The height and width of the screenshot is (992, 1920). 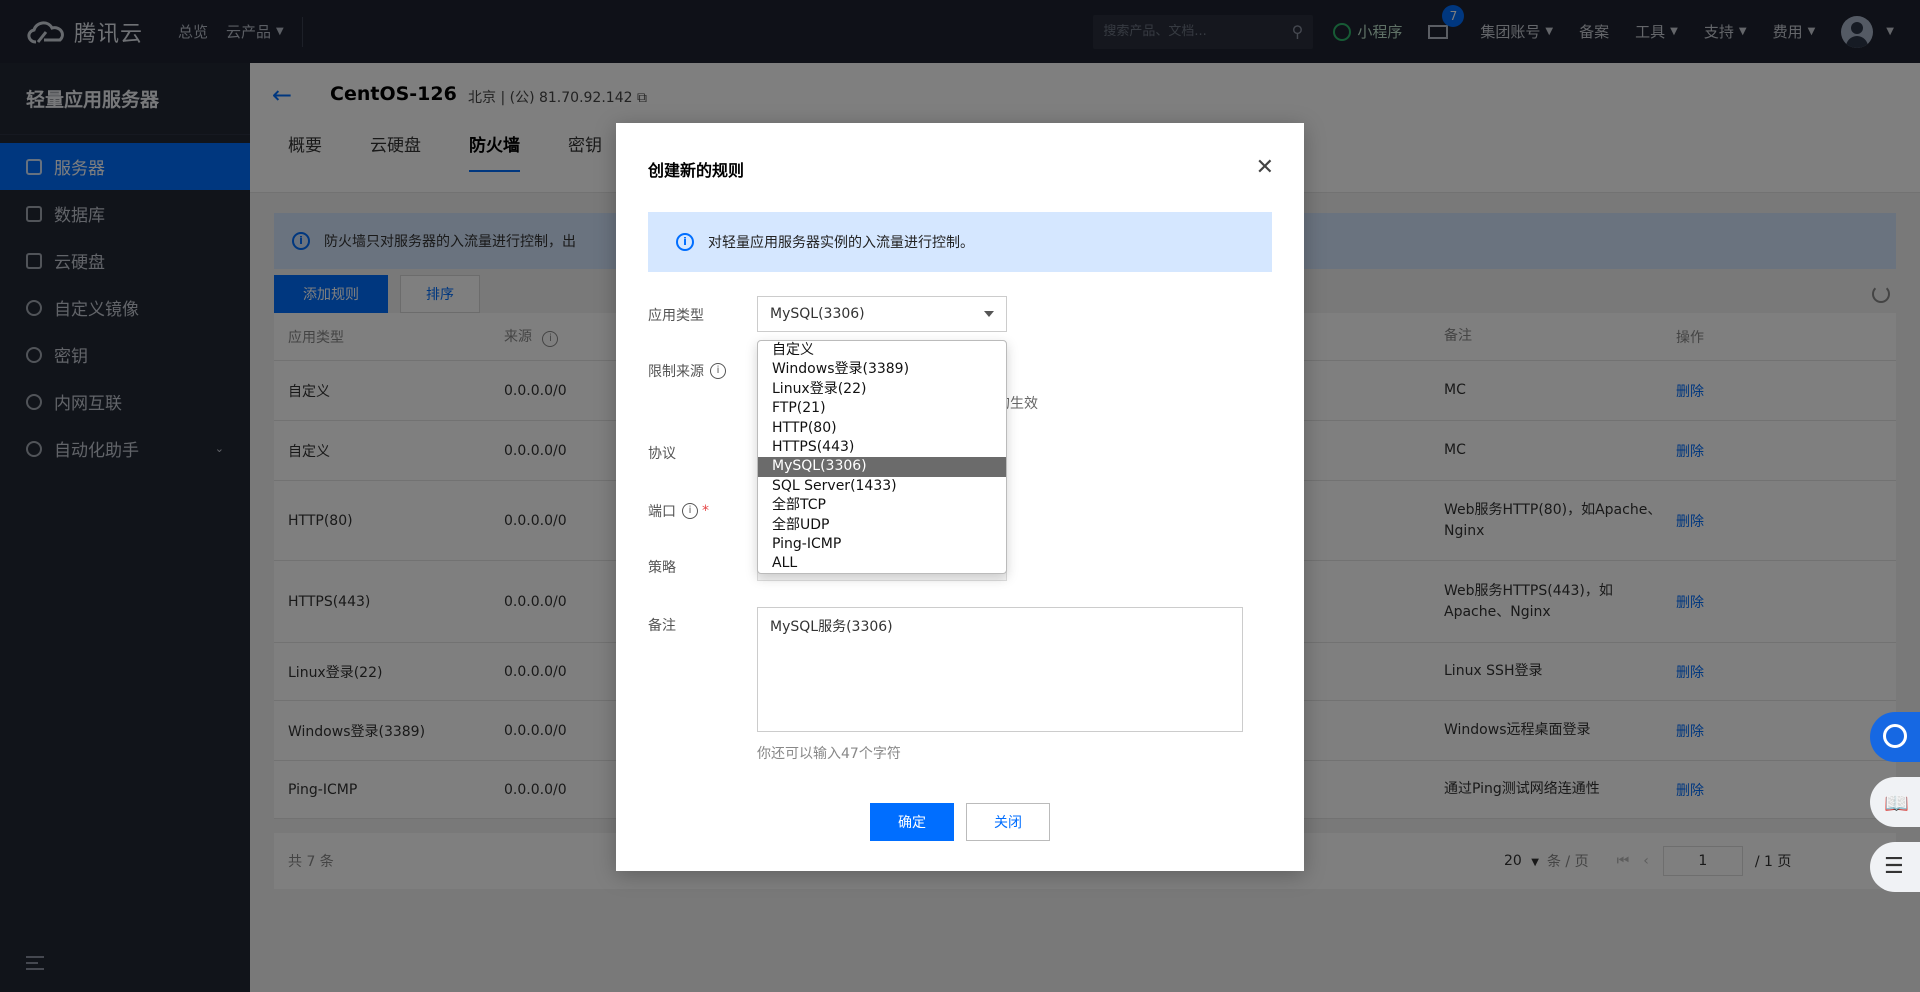 What do you see at coordinates (882, 389) in the screenshot?
I see `dropdown-option: Linux登录(22)` at bounding box center [882, 389].